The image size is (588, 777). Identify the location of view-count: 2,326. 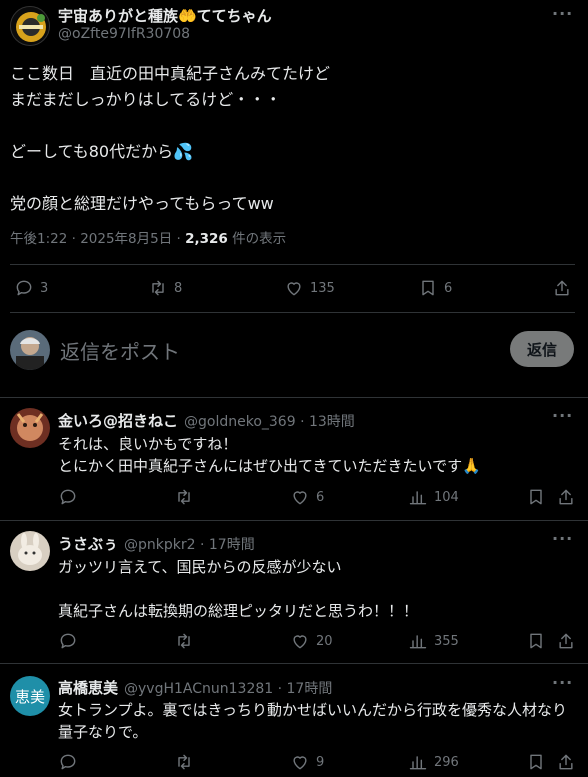
(206, 239).